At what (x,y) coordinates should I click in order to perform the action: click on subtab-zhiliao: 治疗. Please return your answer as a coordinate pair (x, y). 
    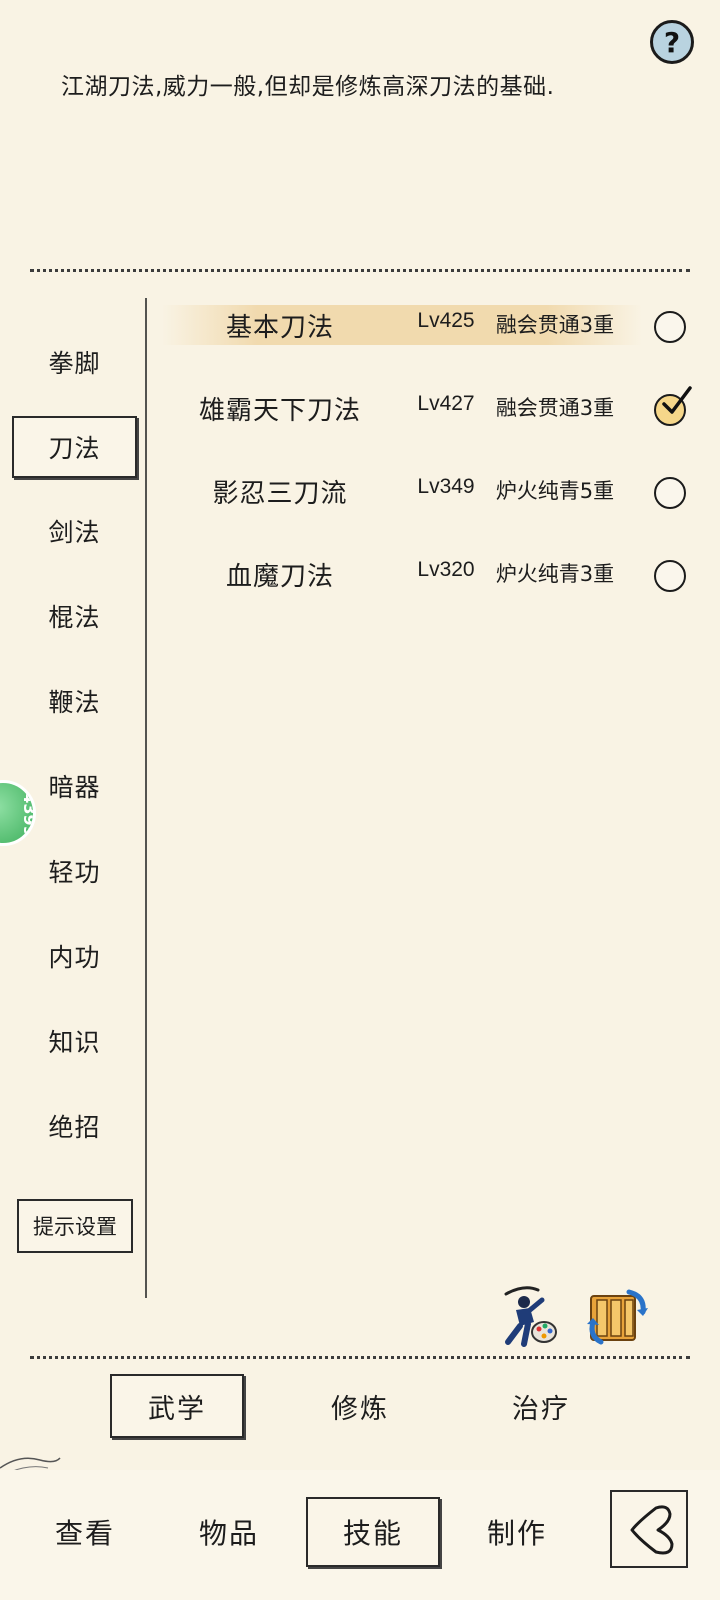
    Looking at the image, I should click on (541, 1406).